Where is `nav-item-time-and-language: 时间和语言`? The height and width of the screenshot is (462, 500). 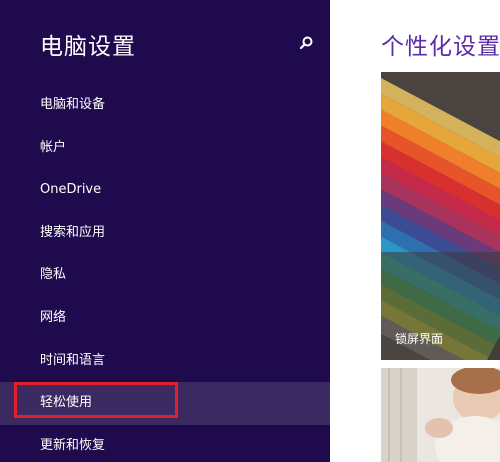
nav-item-time-and-language: 时间和语言 is located at coordinates (165, 361).